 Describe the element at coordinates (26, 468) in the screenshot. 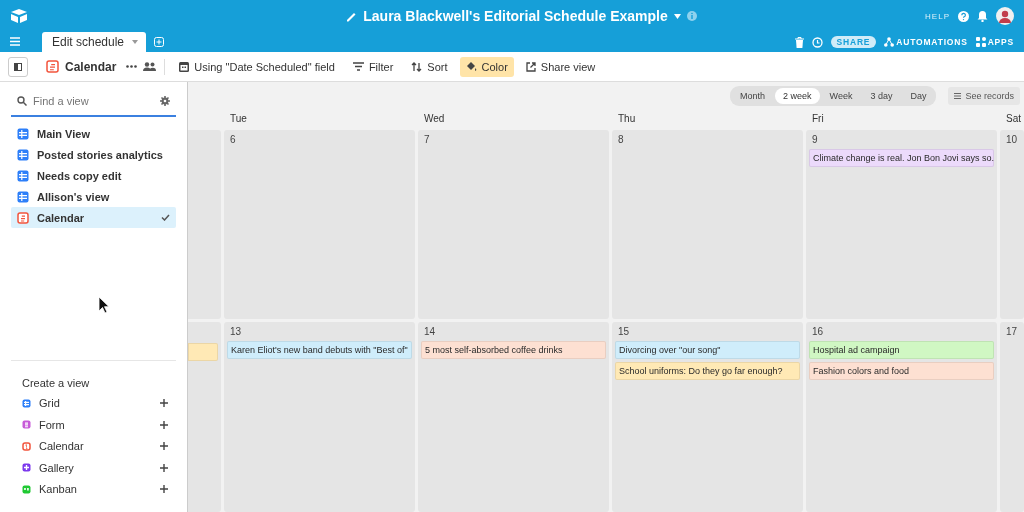

I see `gallery-icon` at that location.